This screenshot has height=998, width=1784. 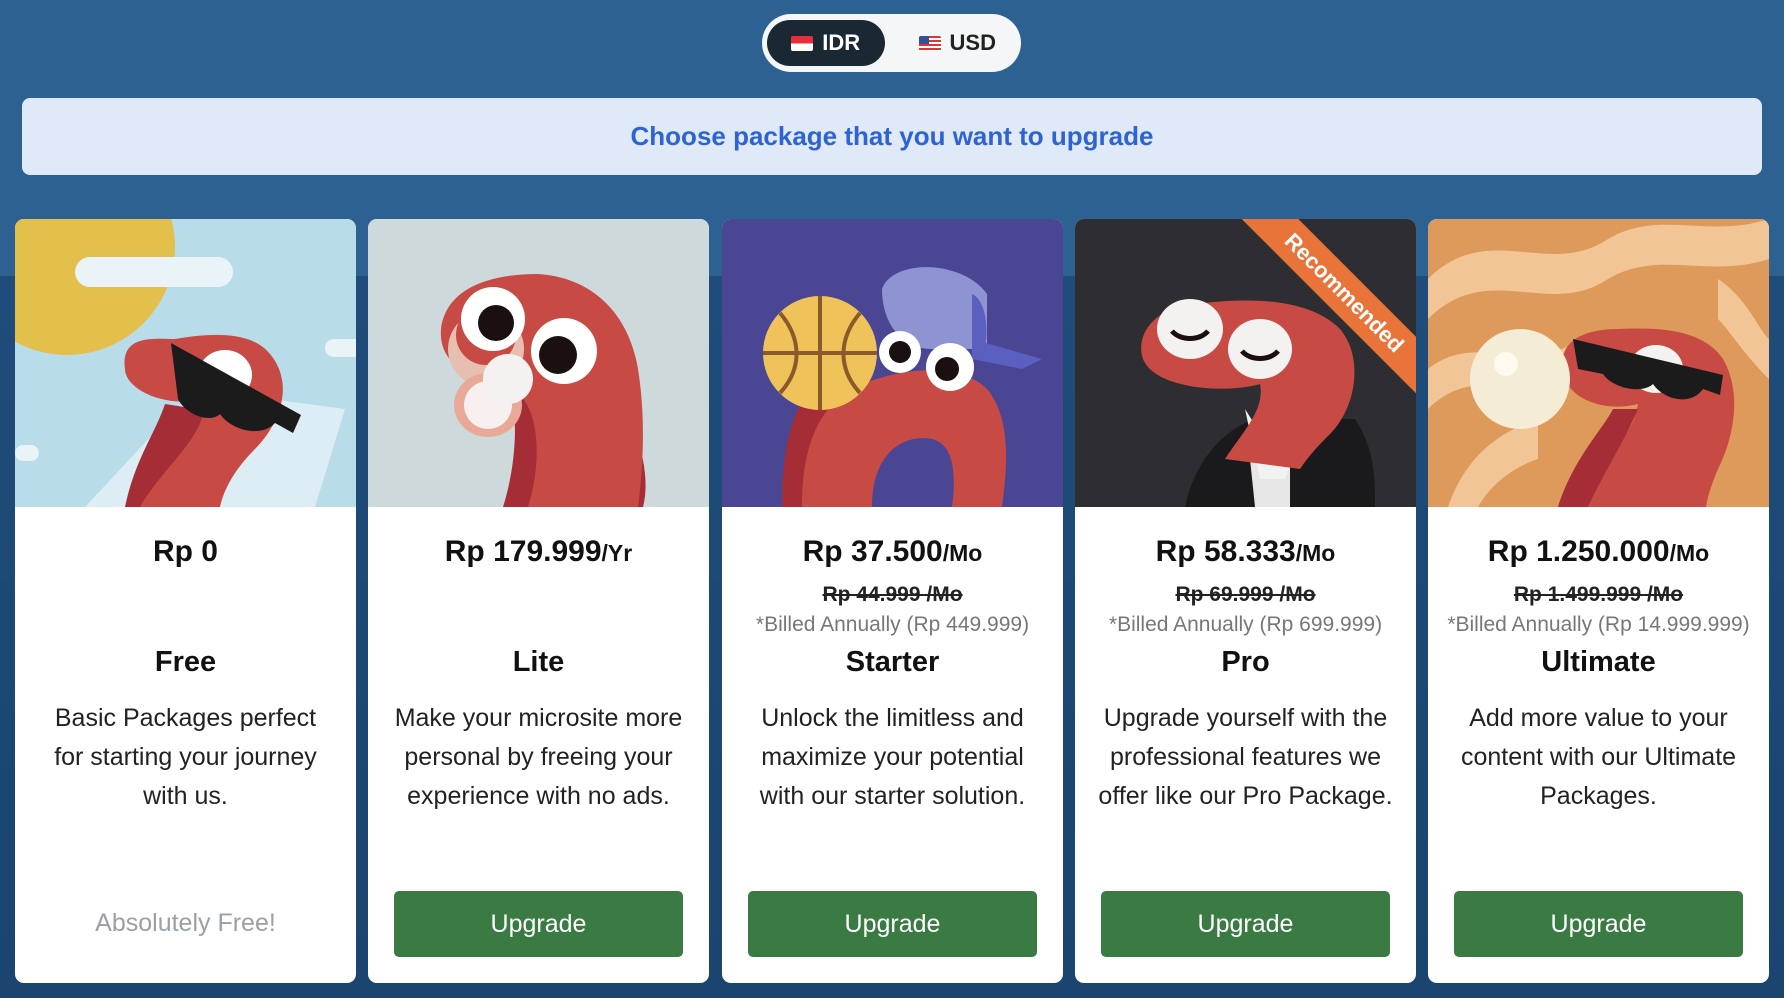 What do you see at coordinates (1245, 594) in the screenshot?
I see `original-price: Rp 69.999 /Mo` at bounding box center [1245, 594].